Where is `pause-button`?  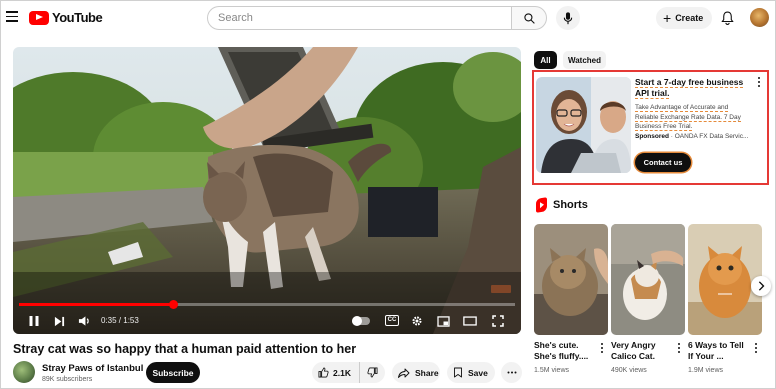
pause-button is located at coordinates (34, 321).